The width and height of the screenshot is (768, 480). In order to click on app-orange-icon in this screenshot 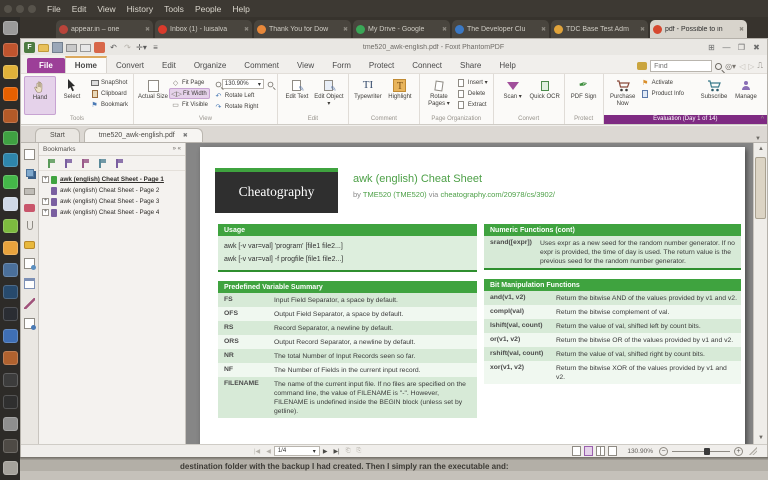, I will do `click(10, 358)`.